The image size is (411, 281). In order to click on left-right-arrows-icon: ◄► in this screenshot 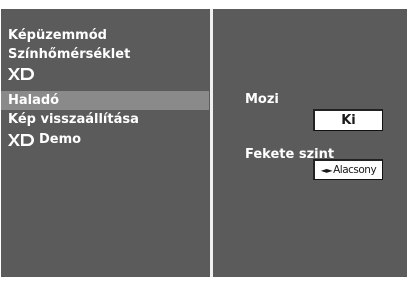, I will do `click(326, 170)`.